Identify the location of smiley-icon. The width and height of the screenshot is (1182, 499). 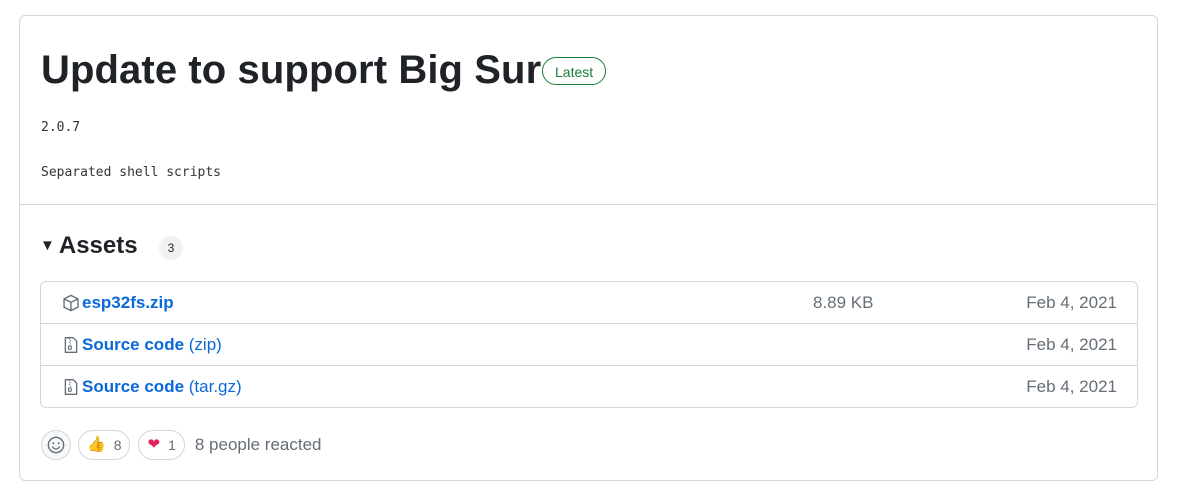
(56, 445).